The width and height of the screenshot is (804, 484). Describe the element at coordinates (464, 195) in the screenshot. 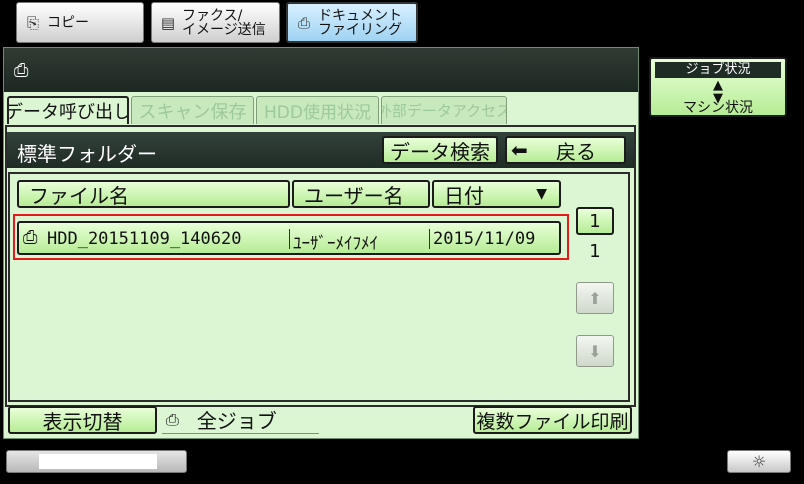

I see `date-header-label: 日付` at that location.